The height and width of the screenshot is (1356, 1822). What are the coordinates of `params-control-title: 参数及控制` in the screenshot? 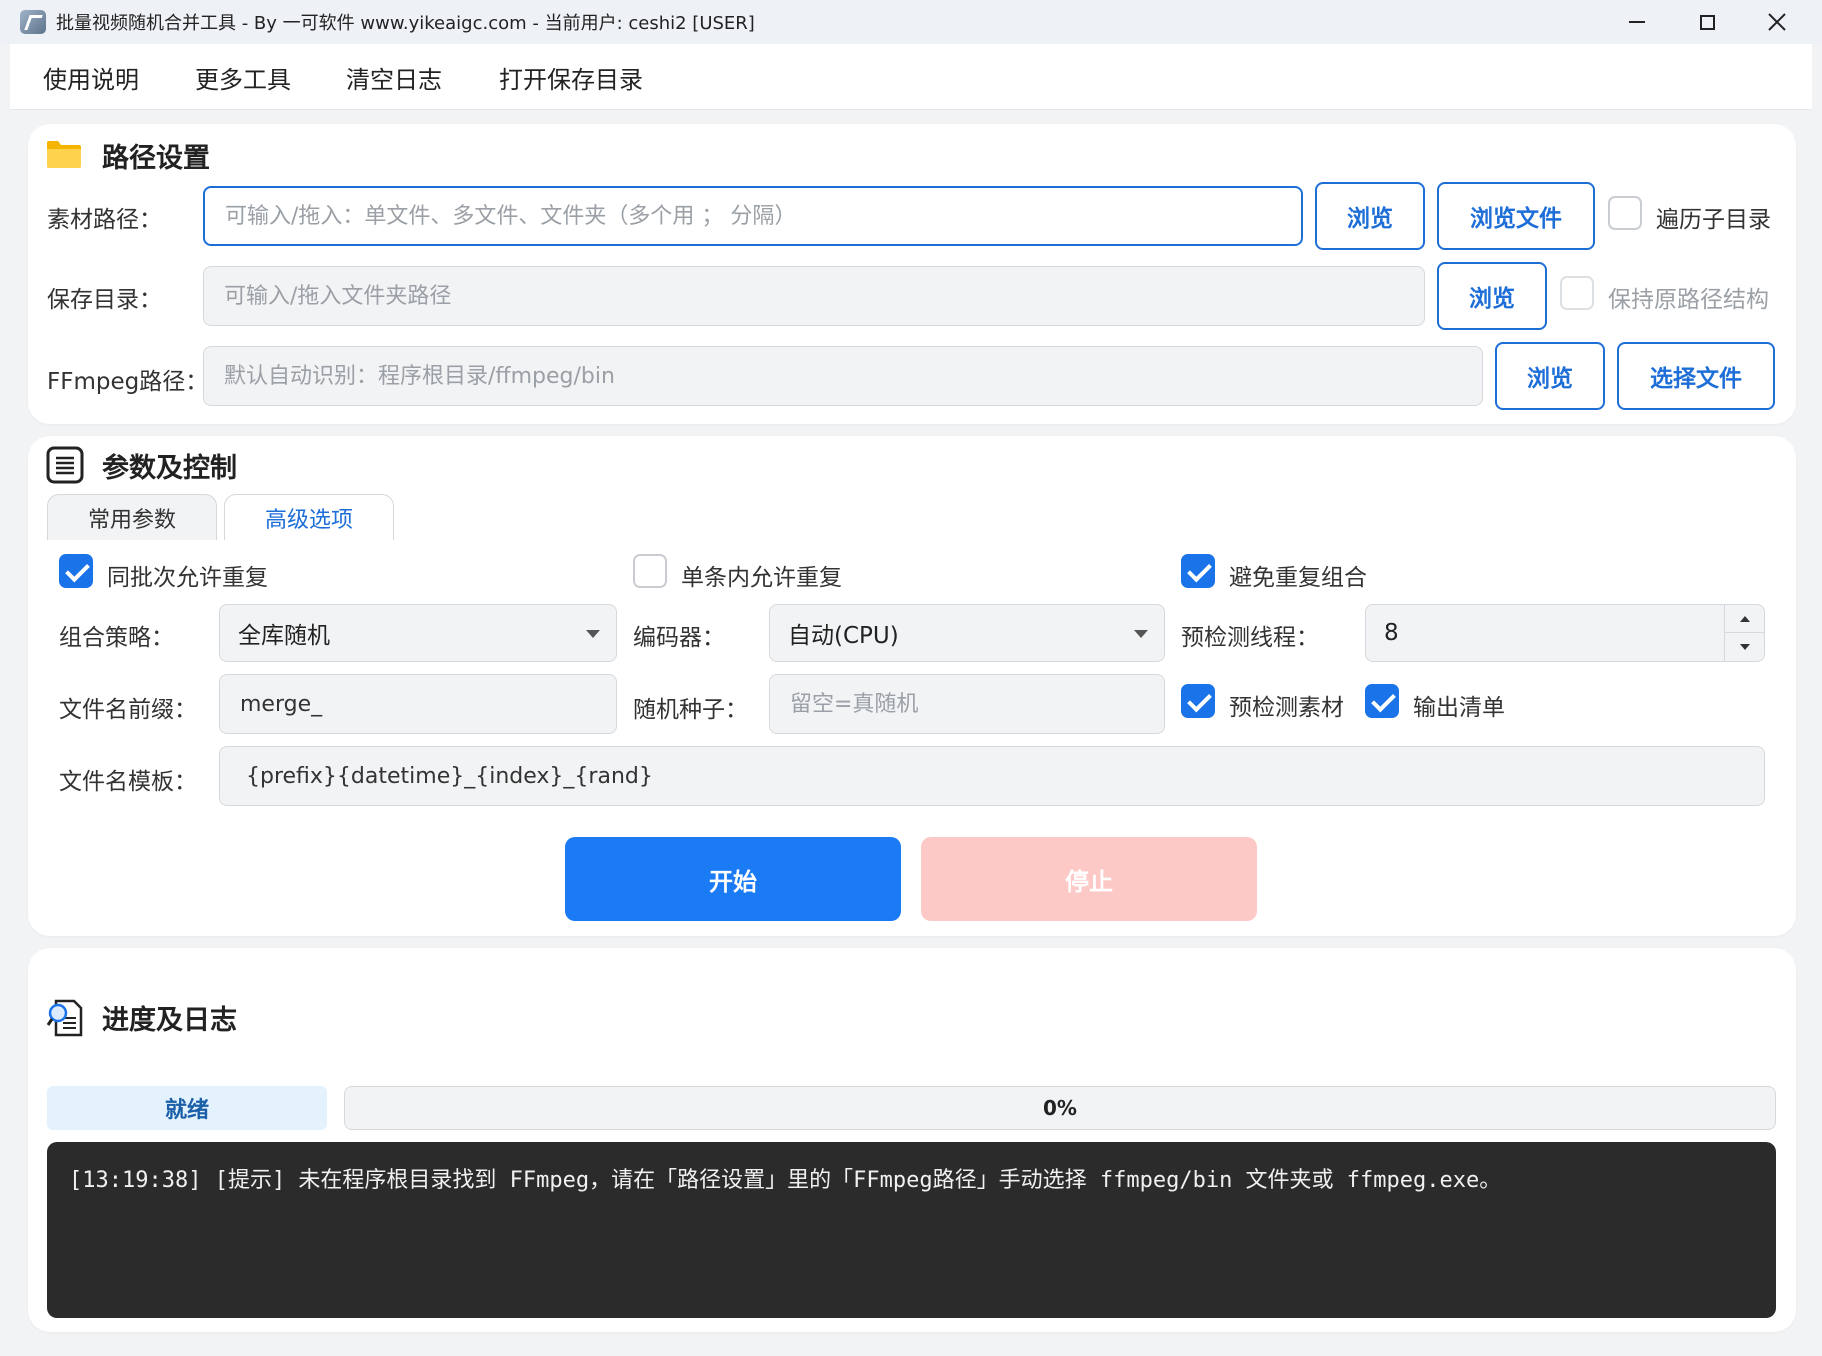 It's located at (169, 468).